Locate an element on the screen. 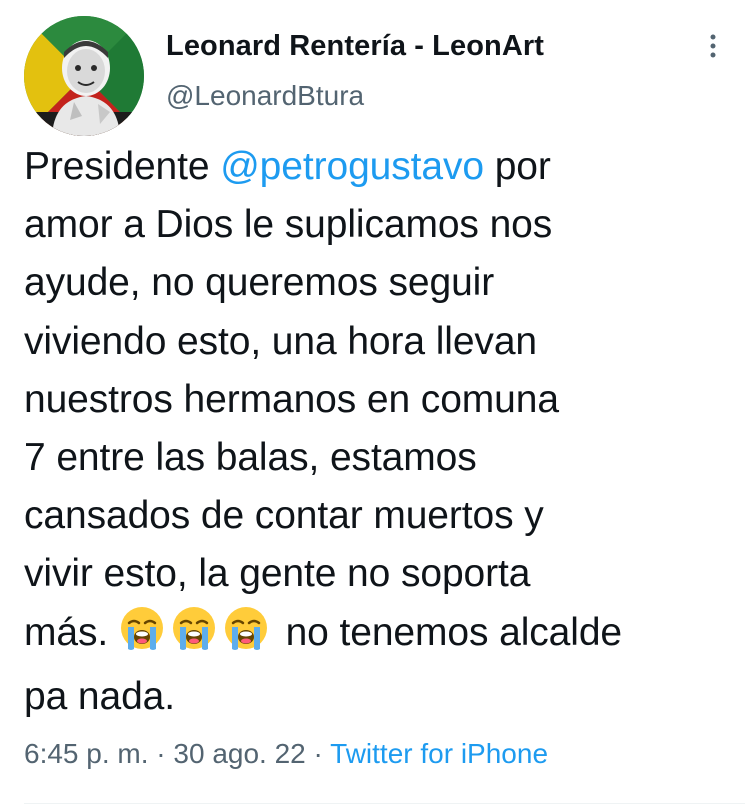  avatar-image is located at coordinates (84, 76).